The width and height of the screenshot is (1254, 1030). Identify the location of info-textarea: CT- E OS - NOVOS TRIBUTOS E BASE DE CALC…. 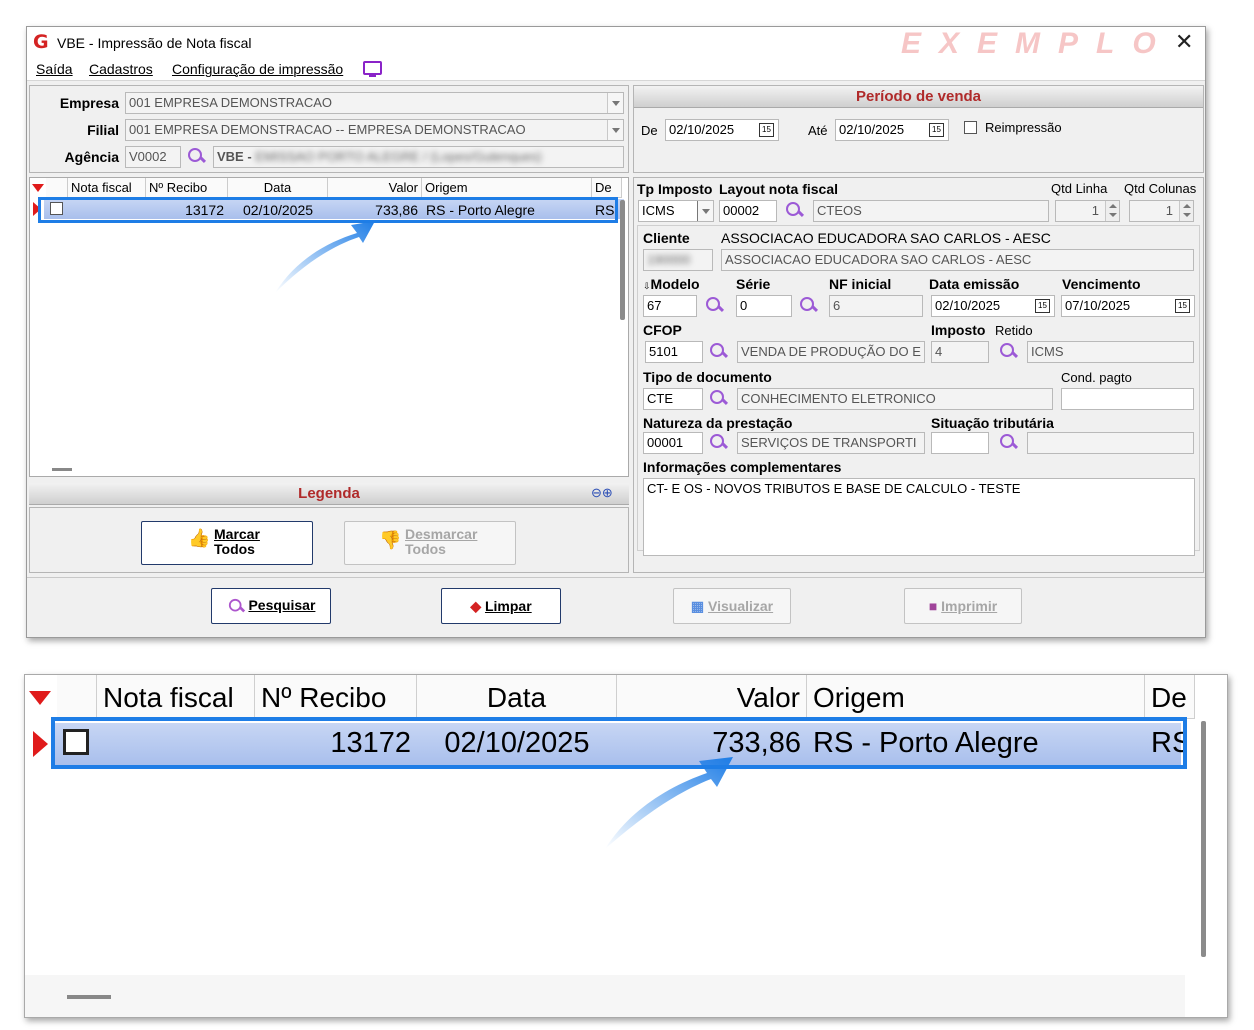
(919, 517).